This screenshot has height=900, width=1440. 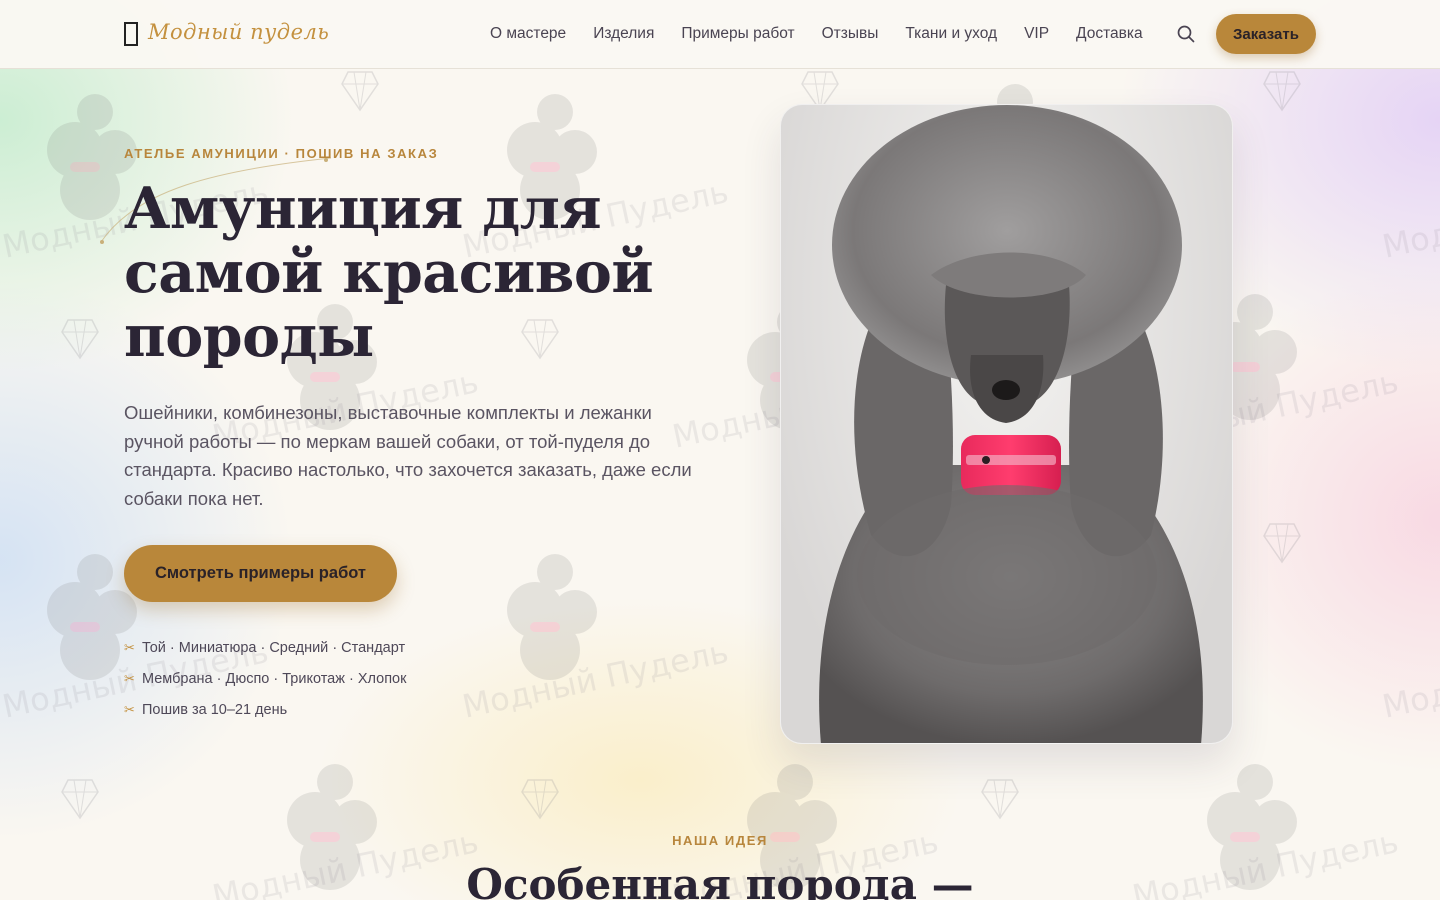 I want to click on hero-title-line: Амуниция для, so click(x=363, y=208).